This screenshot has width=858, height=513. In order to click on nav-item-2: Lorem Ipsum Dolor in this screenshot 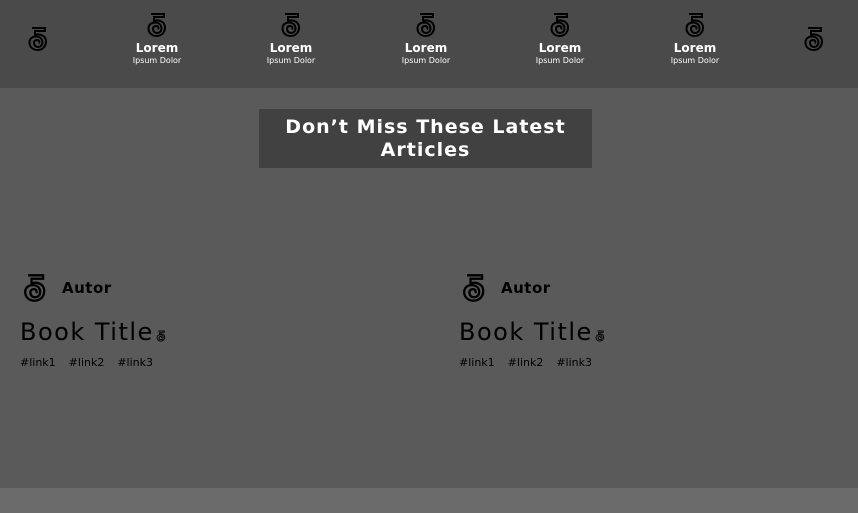, I will do `click(291, 39)`.